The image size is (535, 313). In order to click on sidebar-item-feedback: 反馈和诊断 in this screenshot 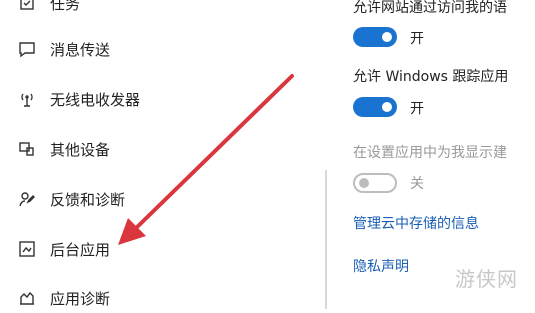, I will do `click(70, 199)`.